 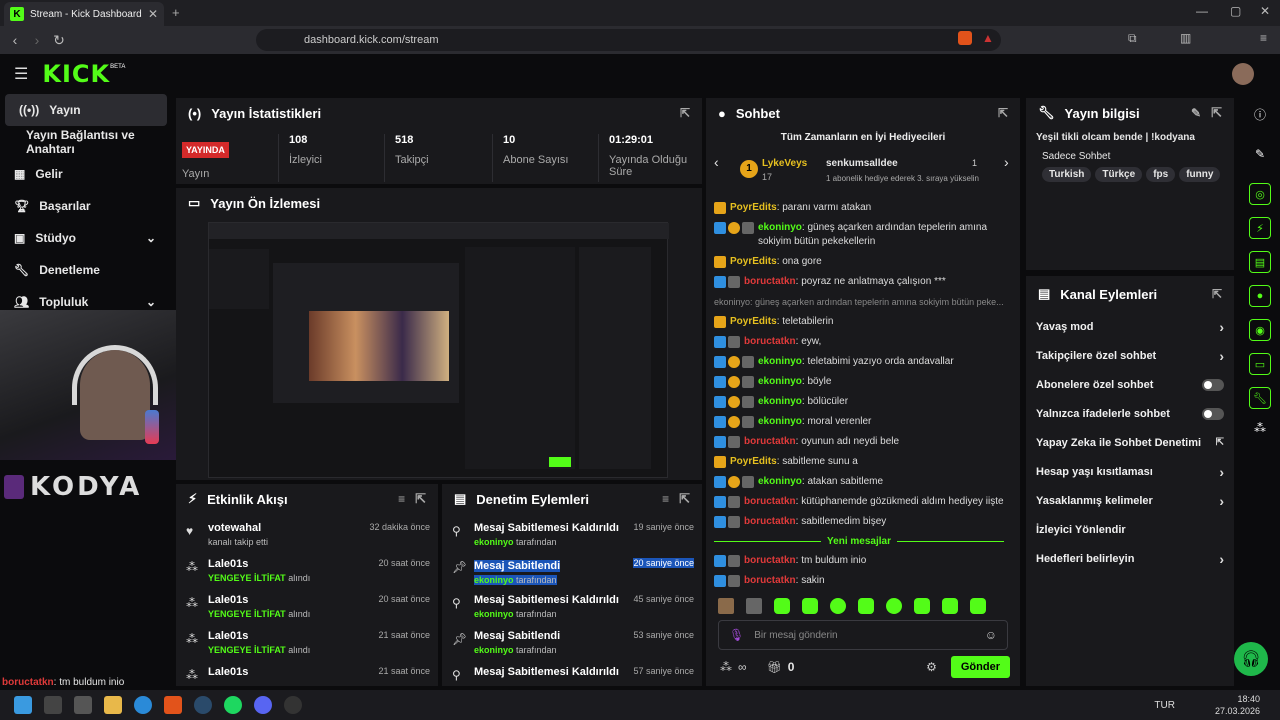 I want to click on rail-stats-button: ◎, so click(x=1260, y=194).